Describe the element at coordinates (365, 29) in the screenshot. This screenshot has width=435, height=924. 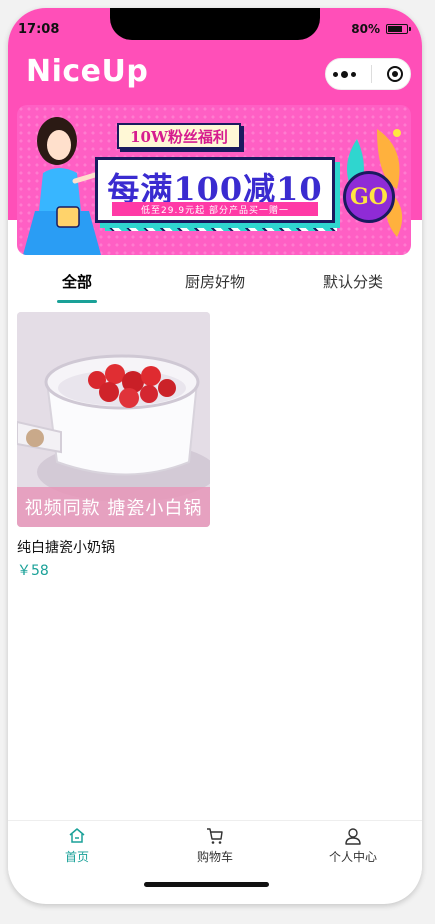
I see `battery-percent: 80%` at that location.